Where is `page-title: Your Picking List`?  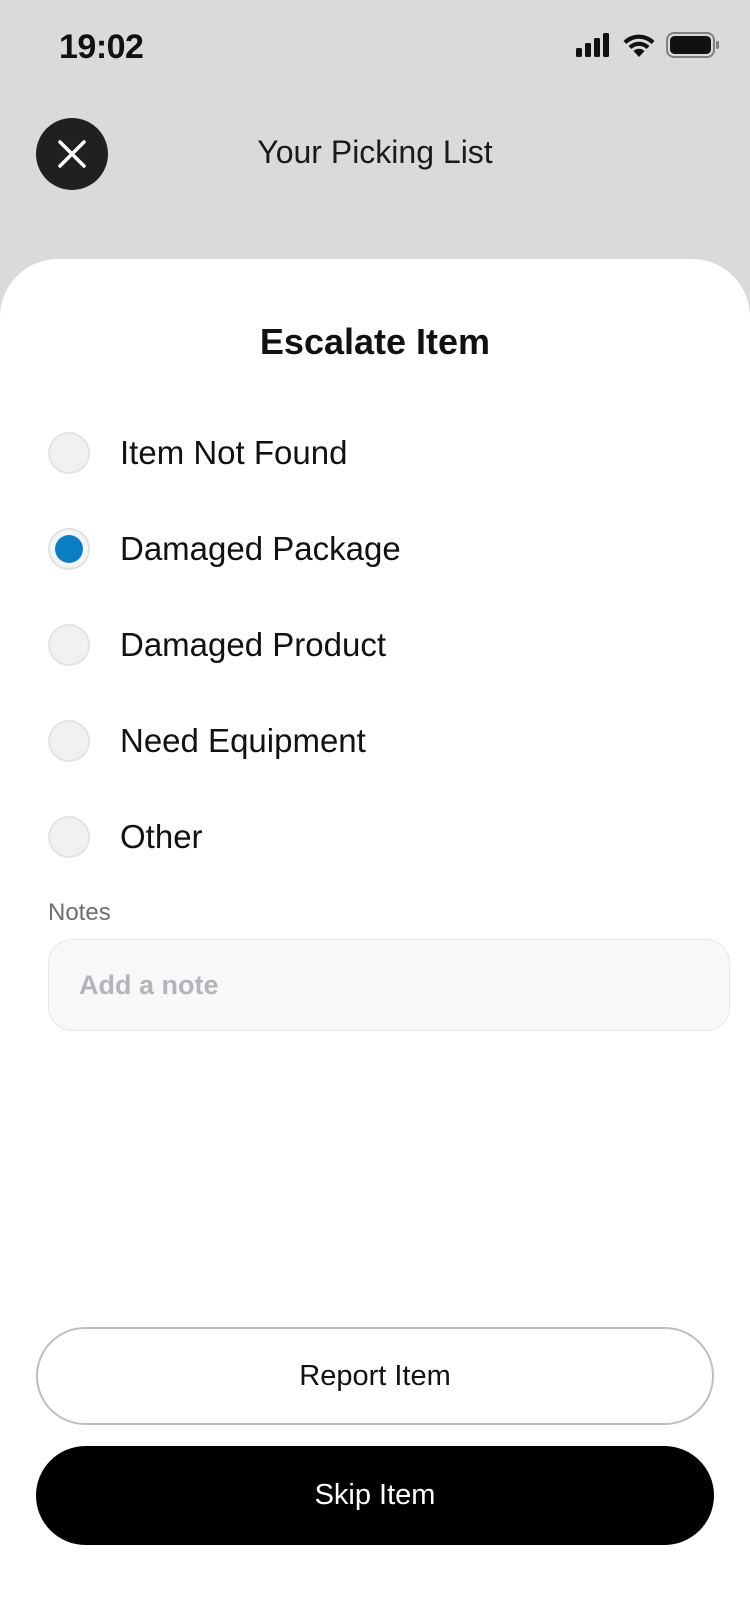 page-title: Your Picking List is located at coordinates (375, 152).